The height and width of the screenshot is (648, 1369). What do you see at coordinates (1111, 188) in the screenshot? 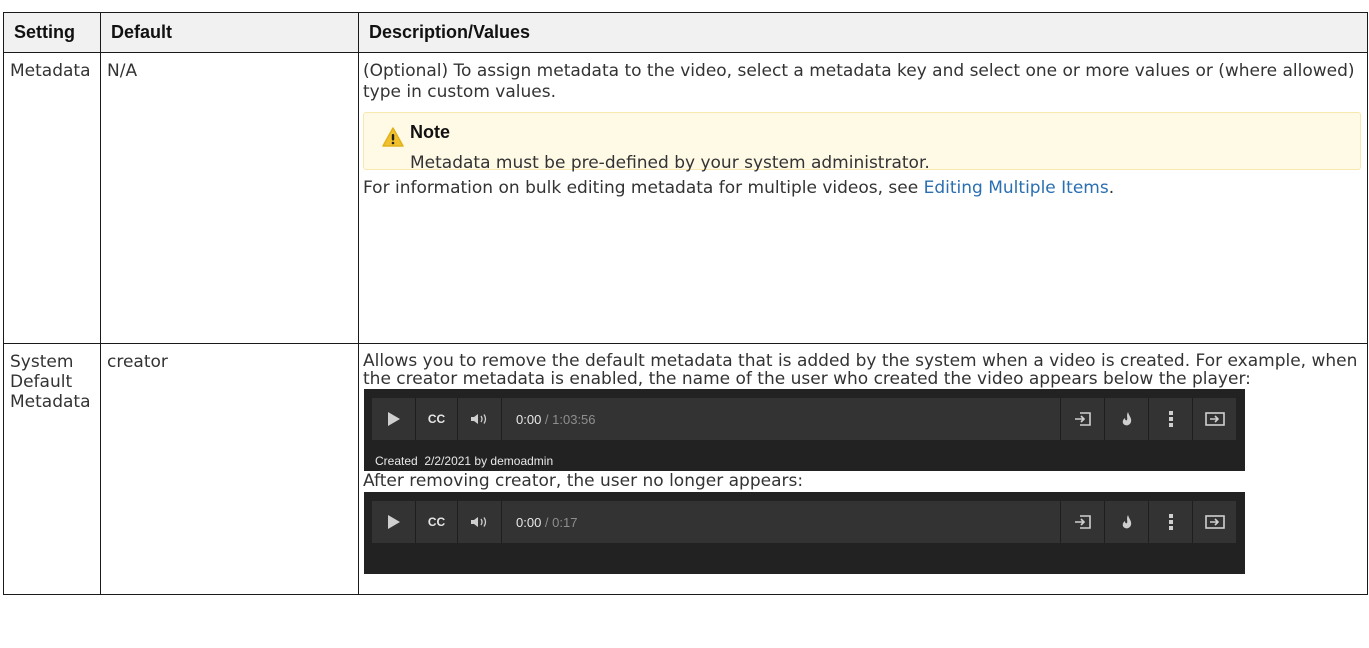
I see `outro-suffix: .` at bounding box center [1111, 188].